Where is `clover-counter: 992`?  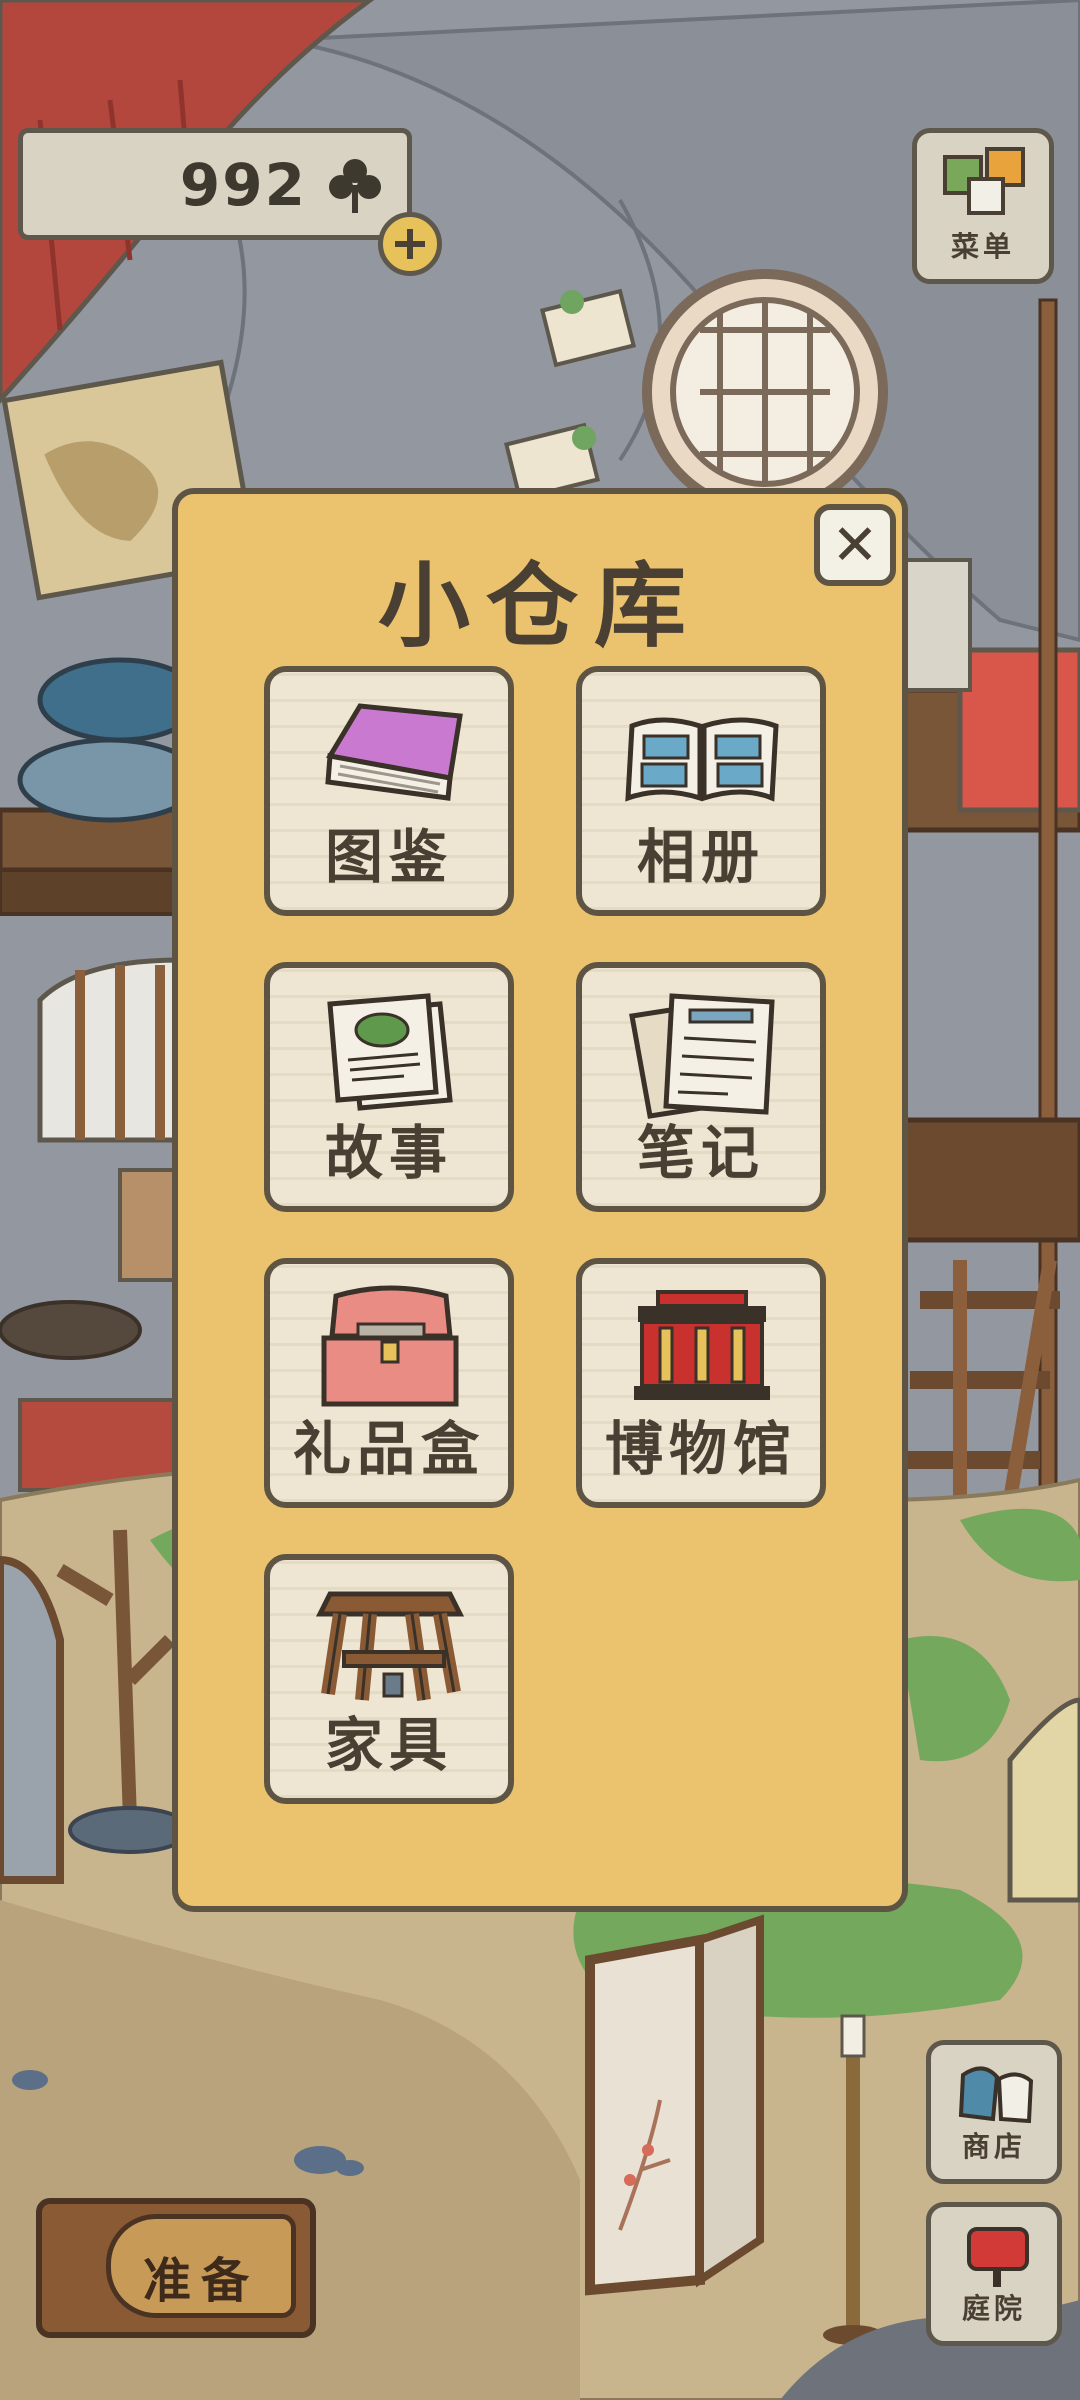 clover-counter: 992 is located at coordinates (215, 184).